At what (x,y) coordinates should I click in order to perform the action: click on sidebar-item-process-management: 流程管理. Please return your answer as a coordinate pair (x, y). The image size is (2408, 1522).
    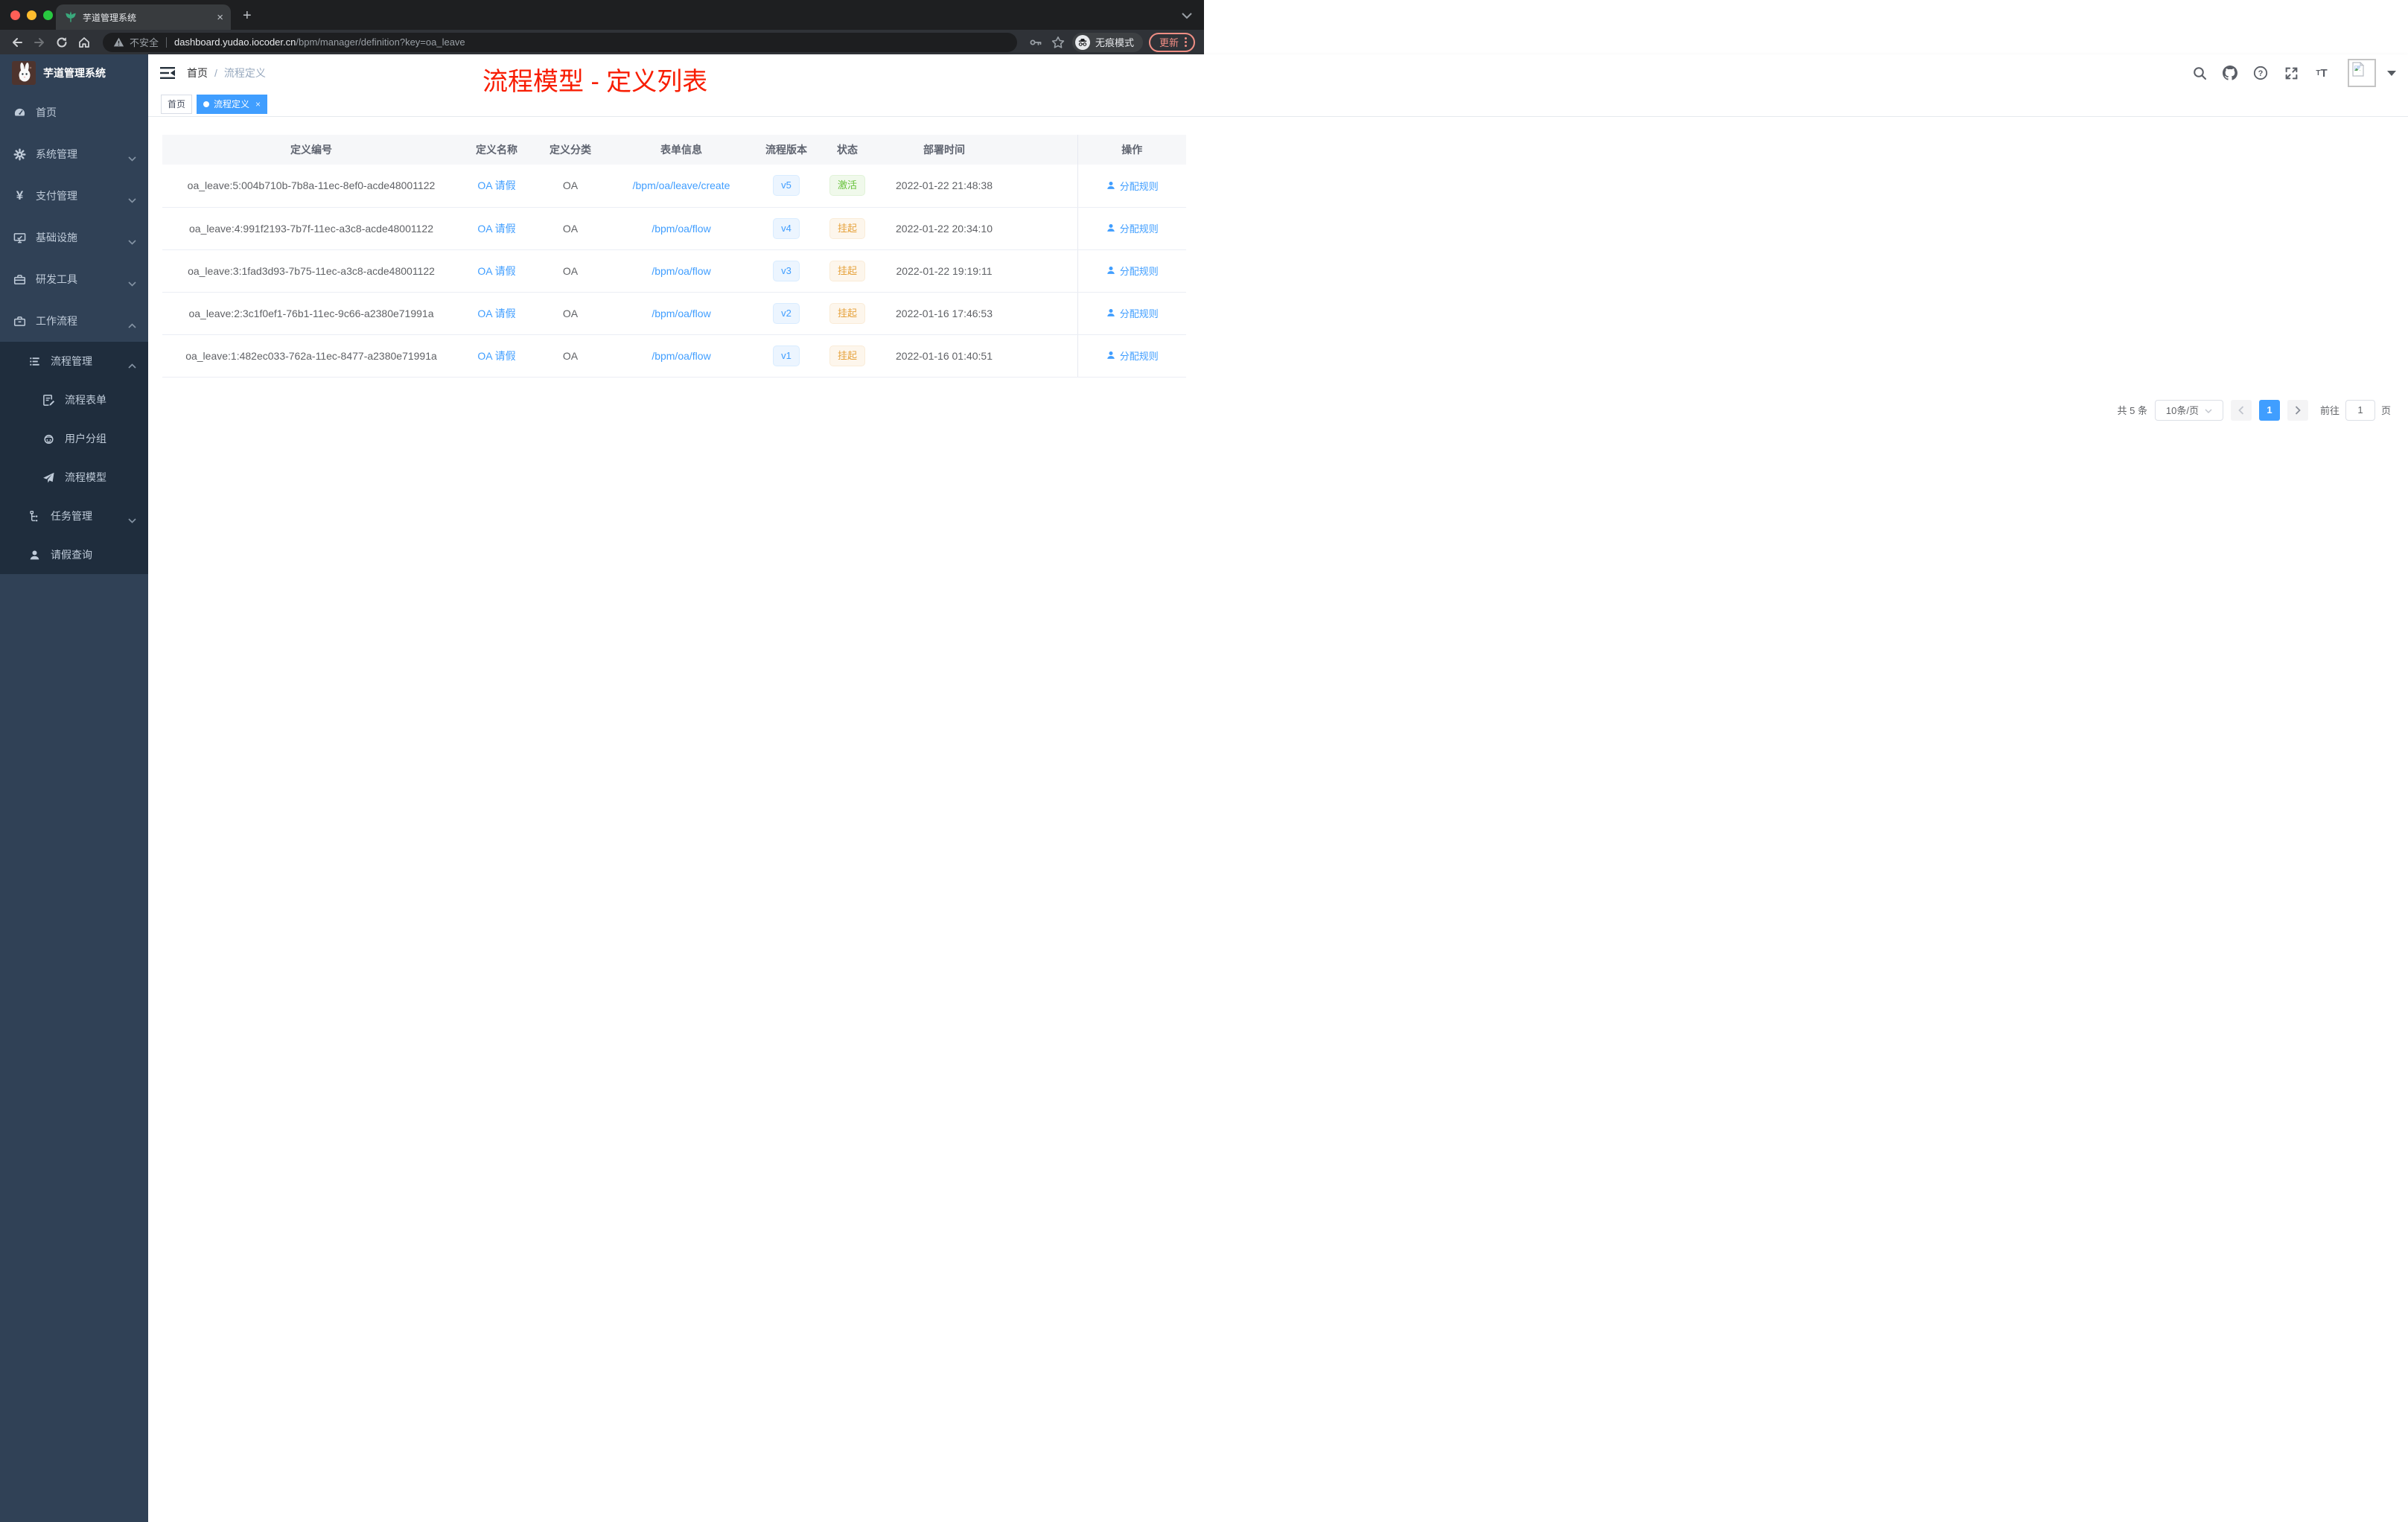
    Looking at the image, I should click on (74, 361).